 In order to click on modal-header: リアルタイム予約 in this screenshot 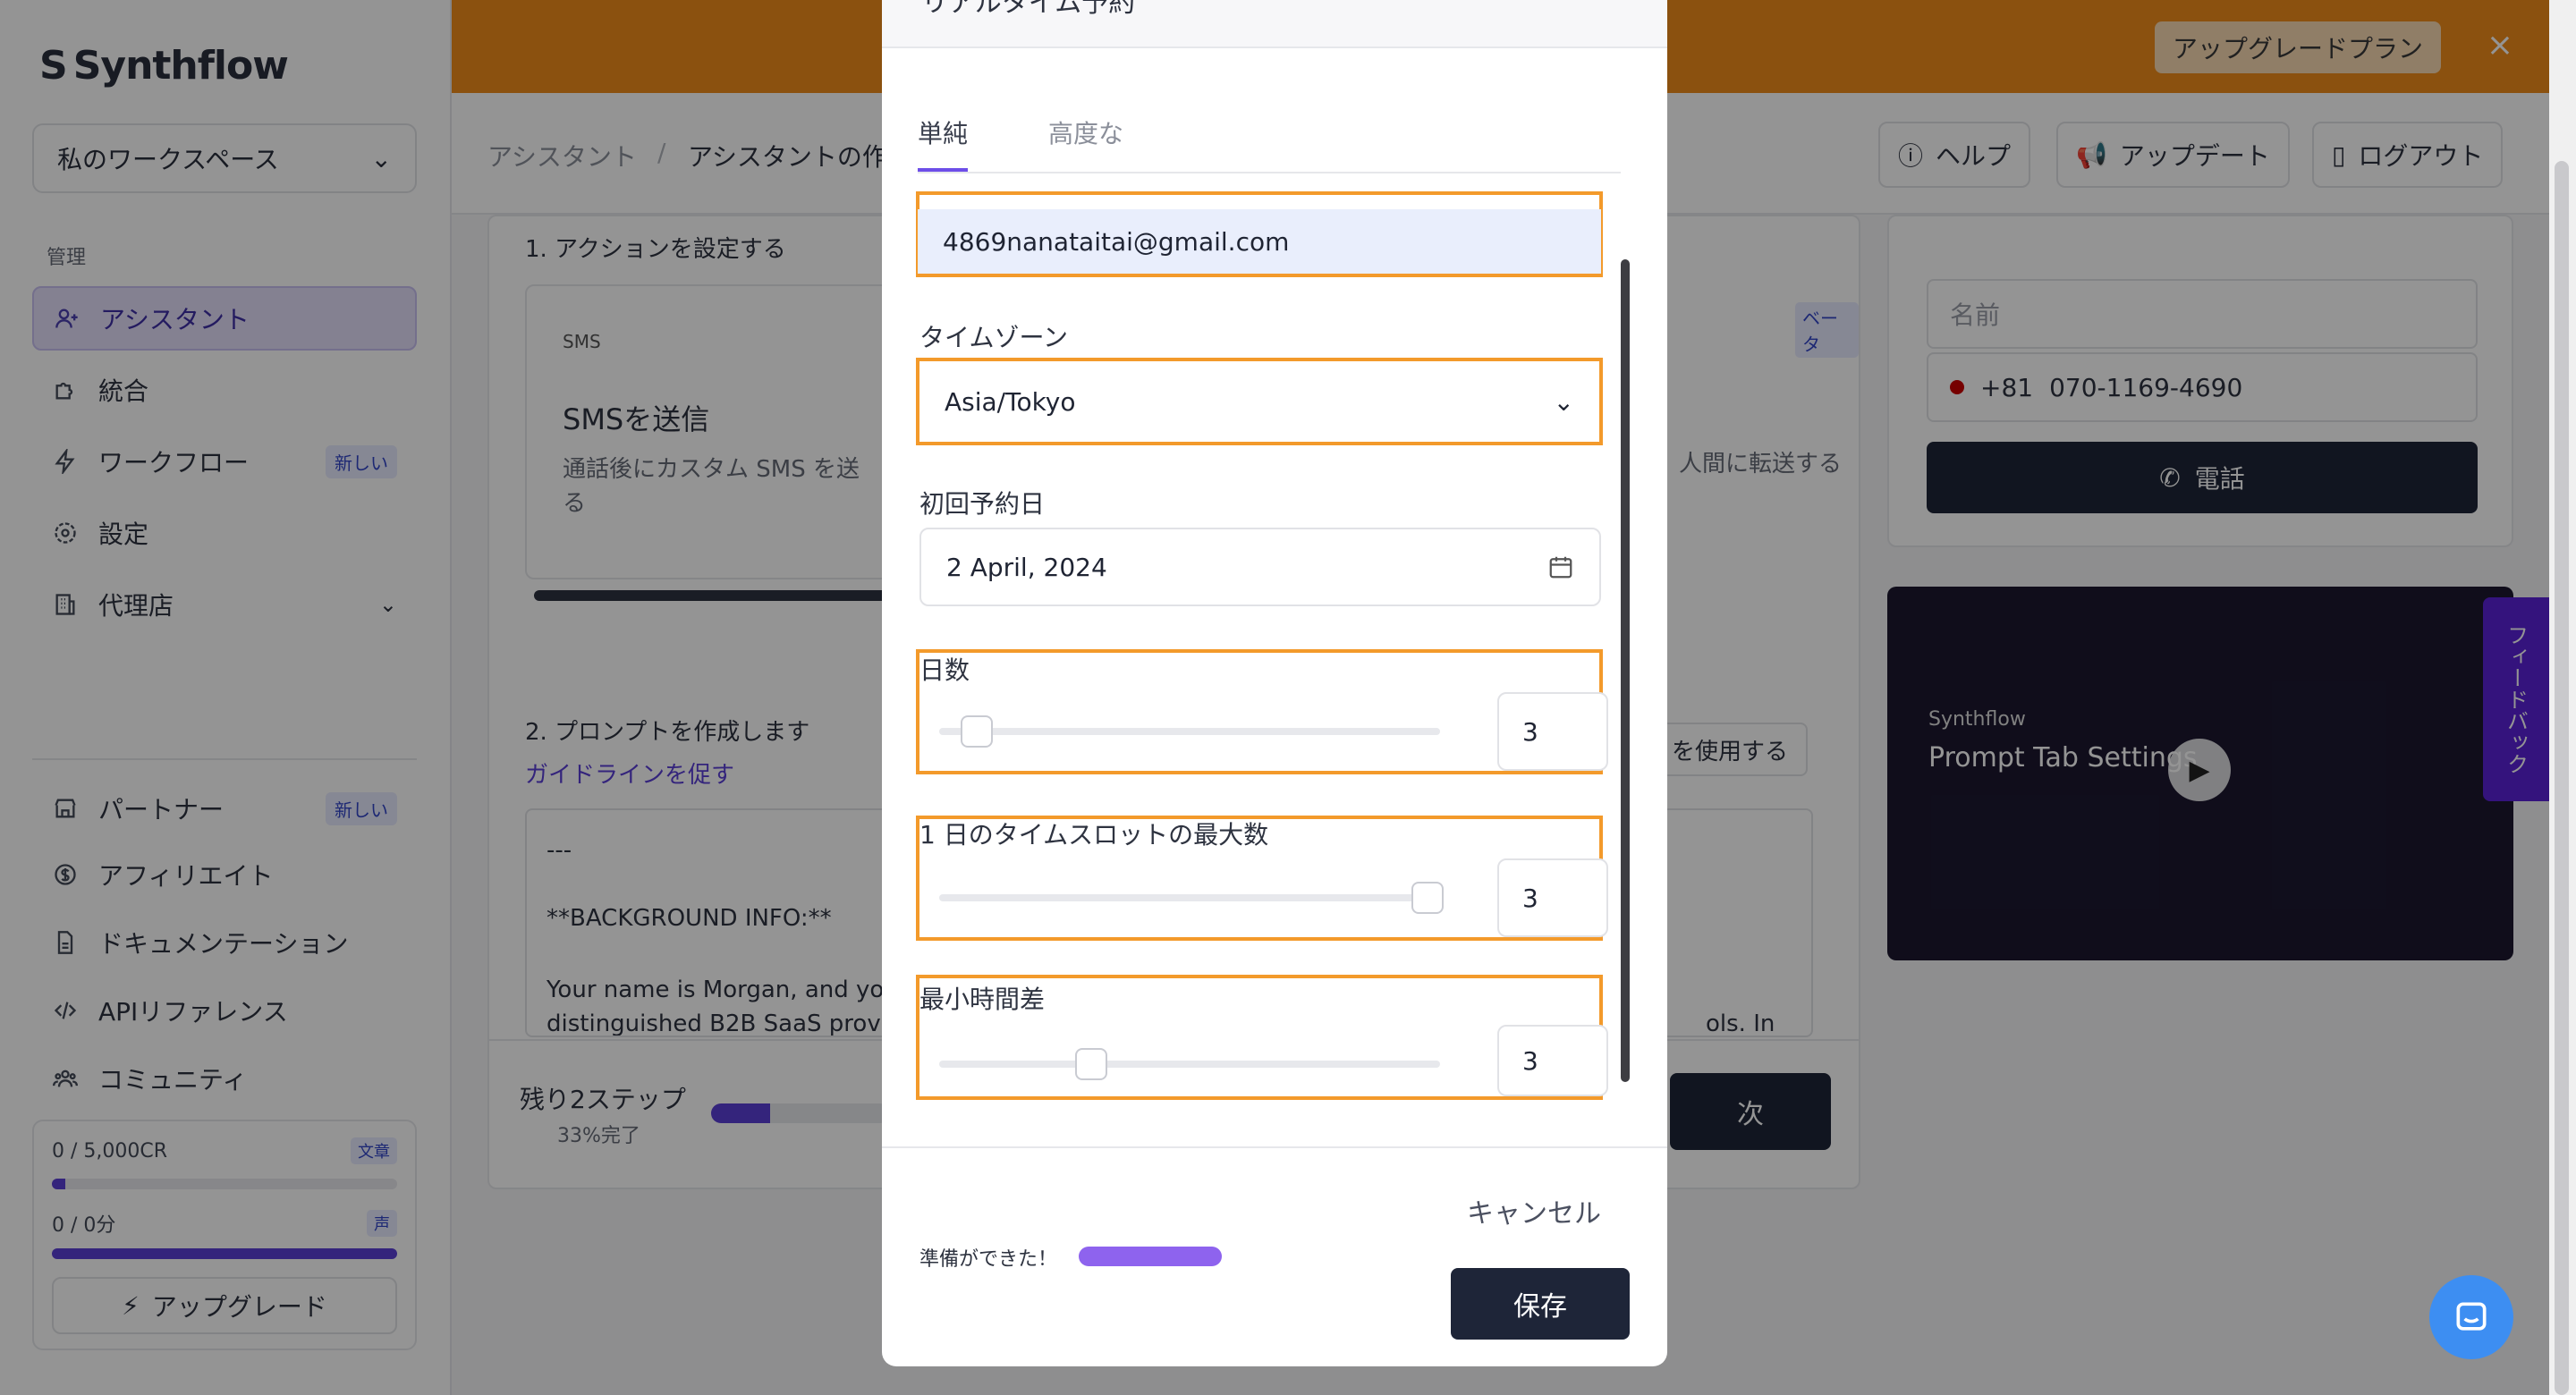, I will do `click(1274, 24)`.